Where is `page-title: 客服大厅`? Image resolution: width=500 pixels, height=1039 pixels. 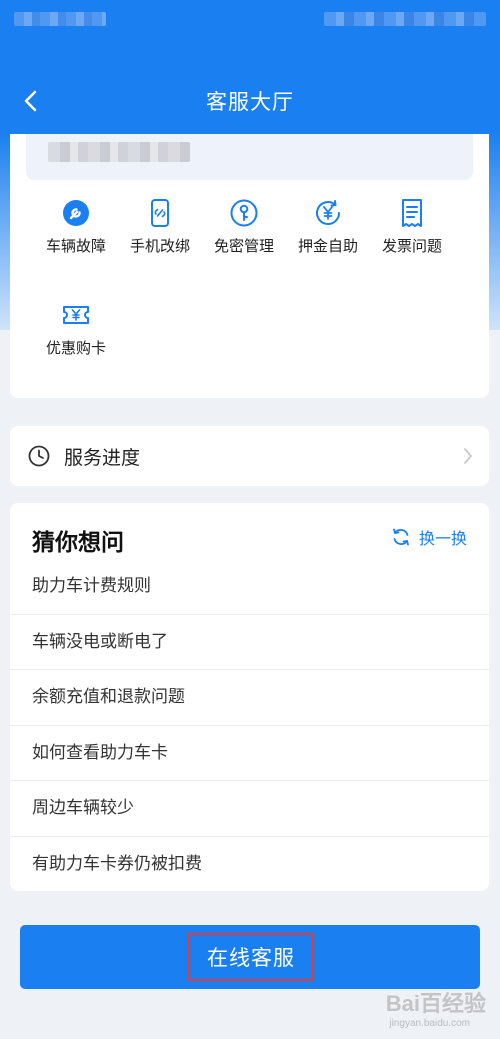
page-title: 客服大厅 is located at coordinates (250, 102).